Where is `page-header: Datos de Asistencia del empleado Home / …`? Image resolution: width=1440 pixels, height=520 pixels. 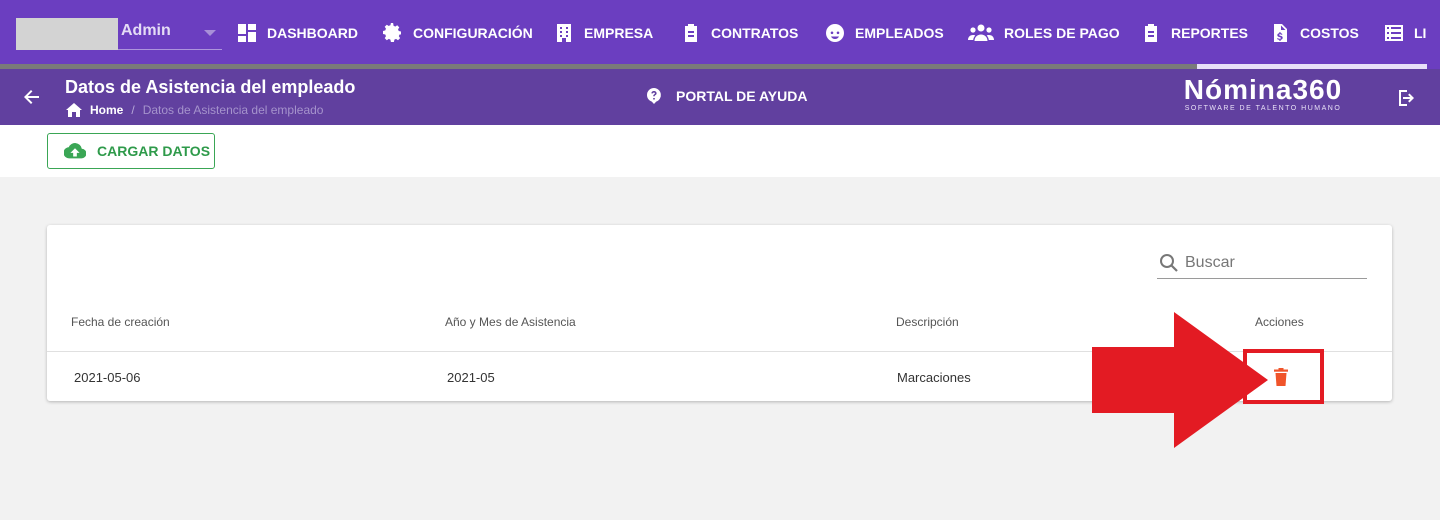 page-header: Datos de Asistencia del empleado Home / … is located at coordinates (720, 97).